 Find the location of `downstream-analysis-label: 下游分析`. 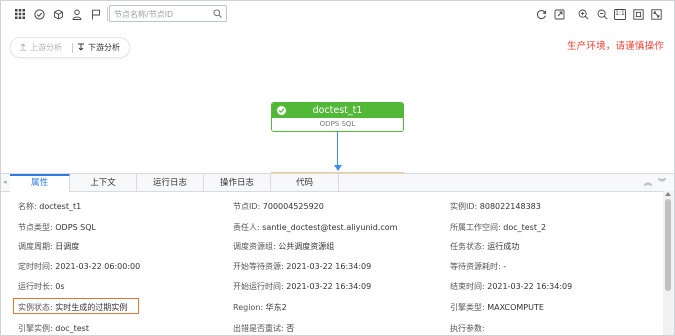

downstream-analysis-label: 下游分析 is located at coordinates (104, 47).